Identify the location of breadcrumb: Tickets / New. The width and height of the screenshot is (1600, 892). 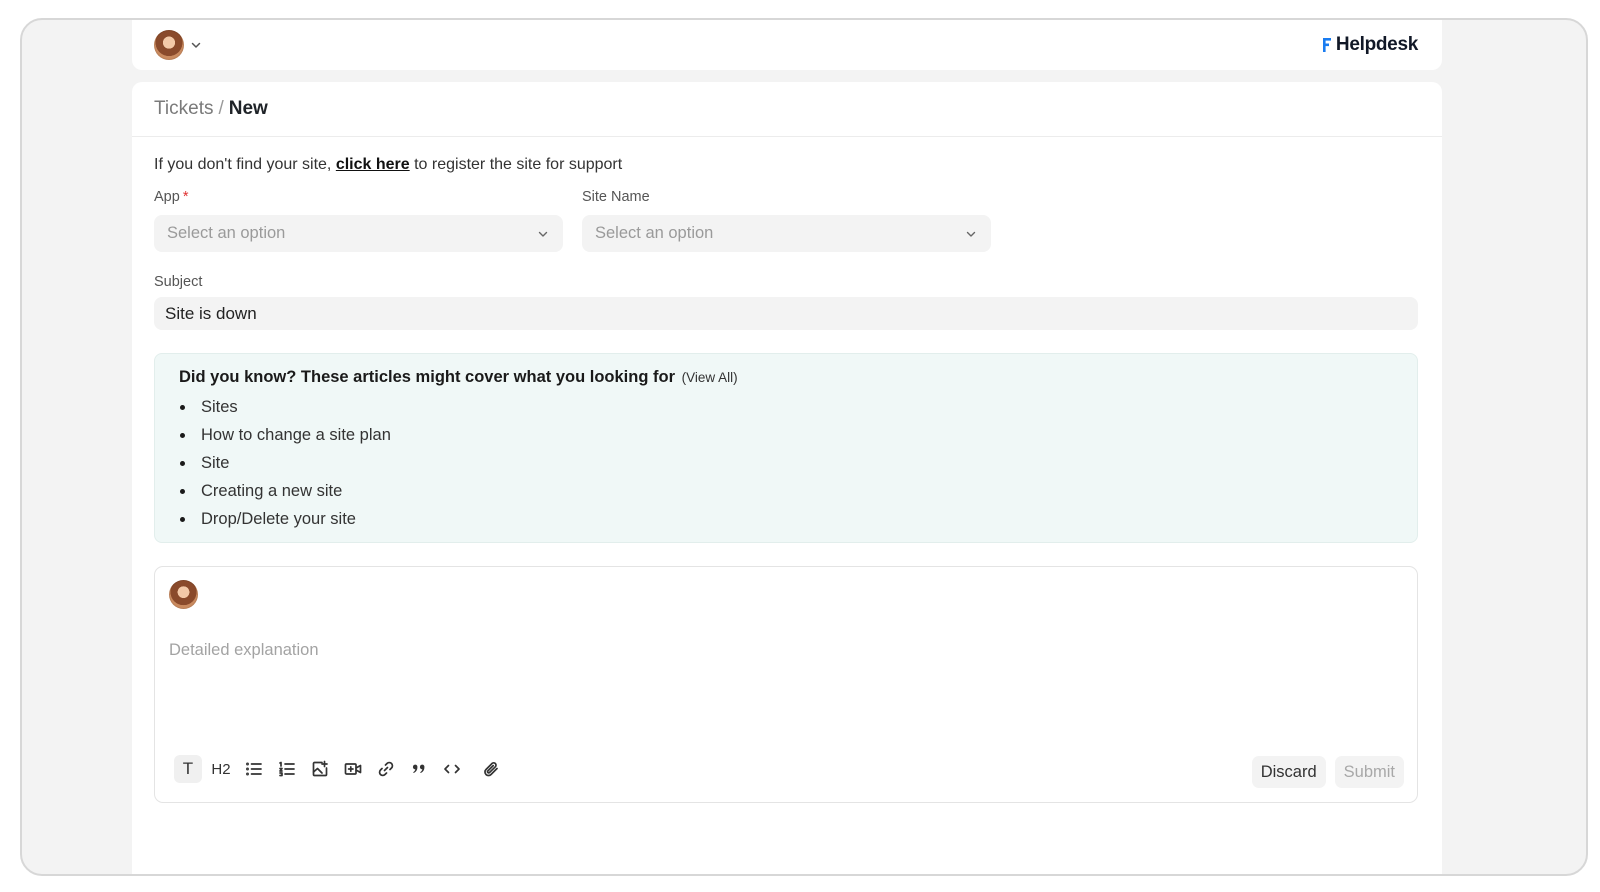
(787, 109).